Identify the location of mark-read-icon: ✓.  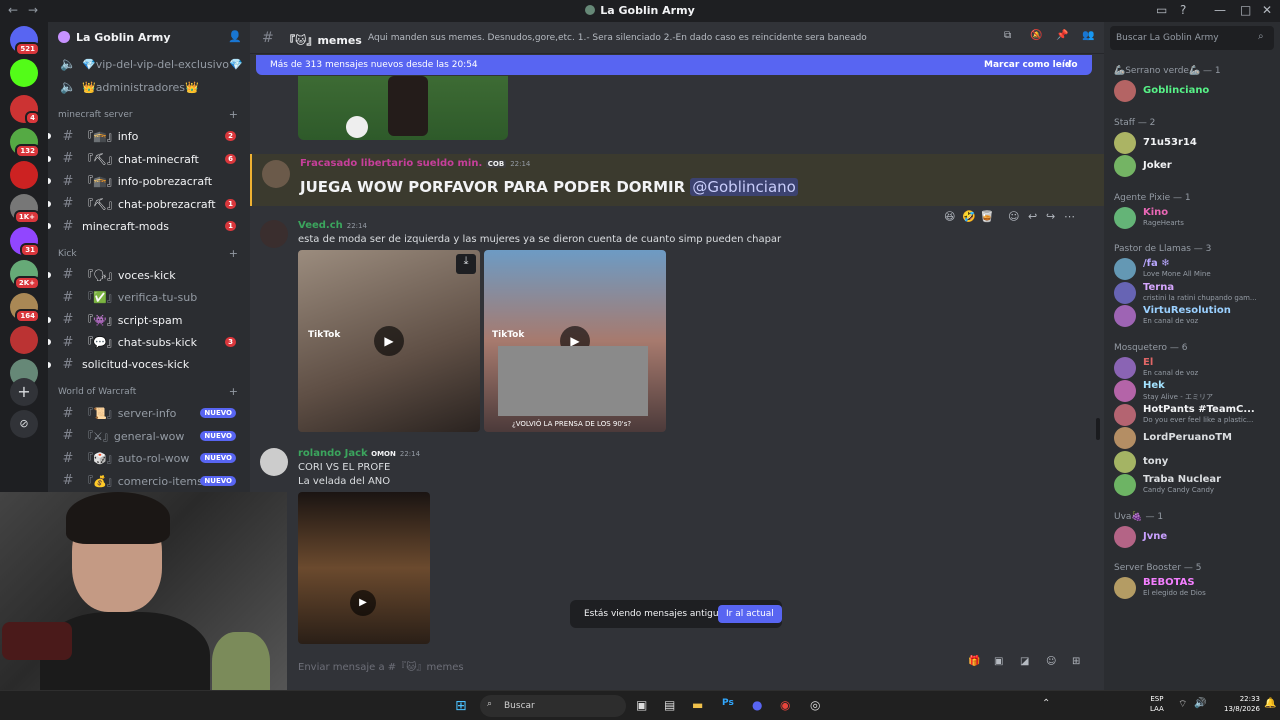
(1070, 64).